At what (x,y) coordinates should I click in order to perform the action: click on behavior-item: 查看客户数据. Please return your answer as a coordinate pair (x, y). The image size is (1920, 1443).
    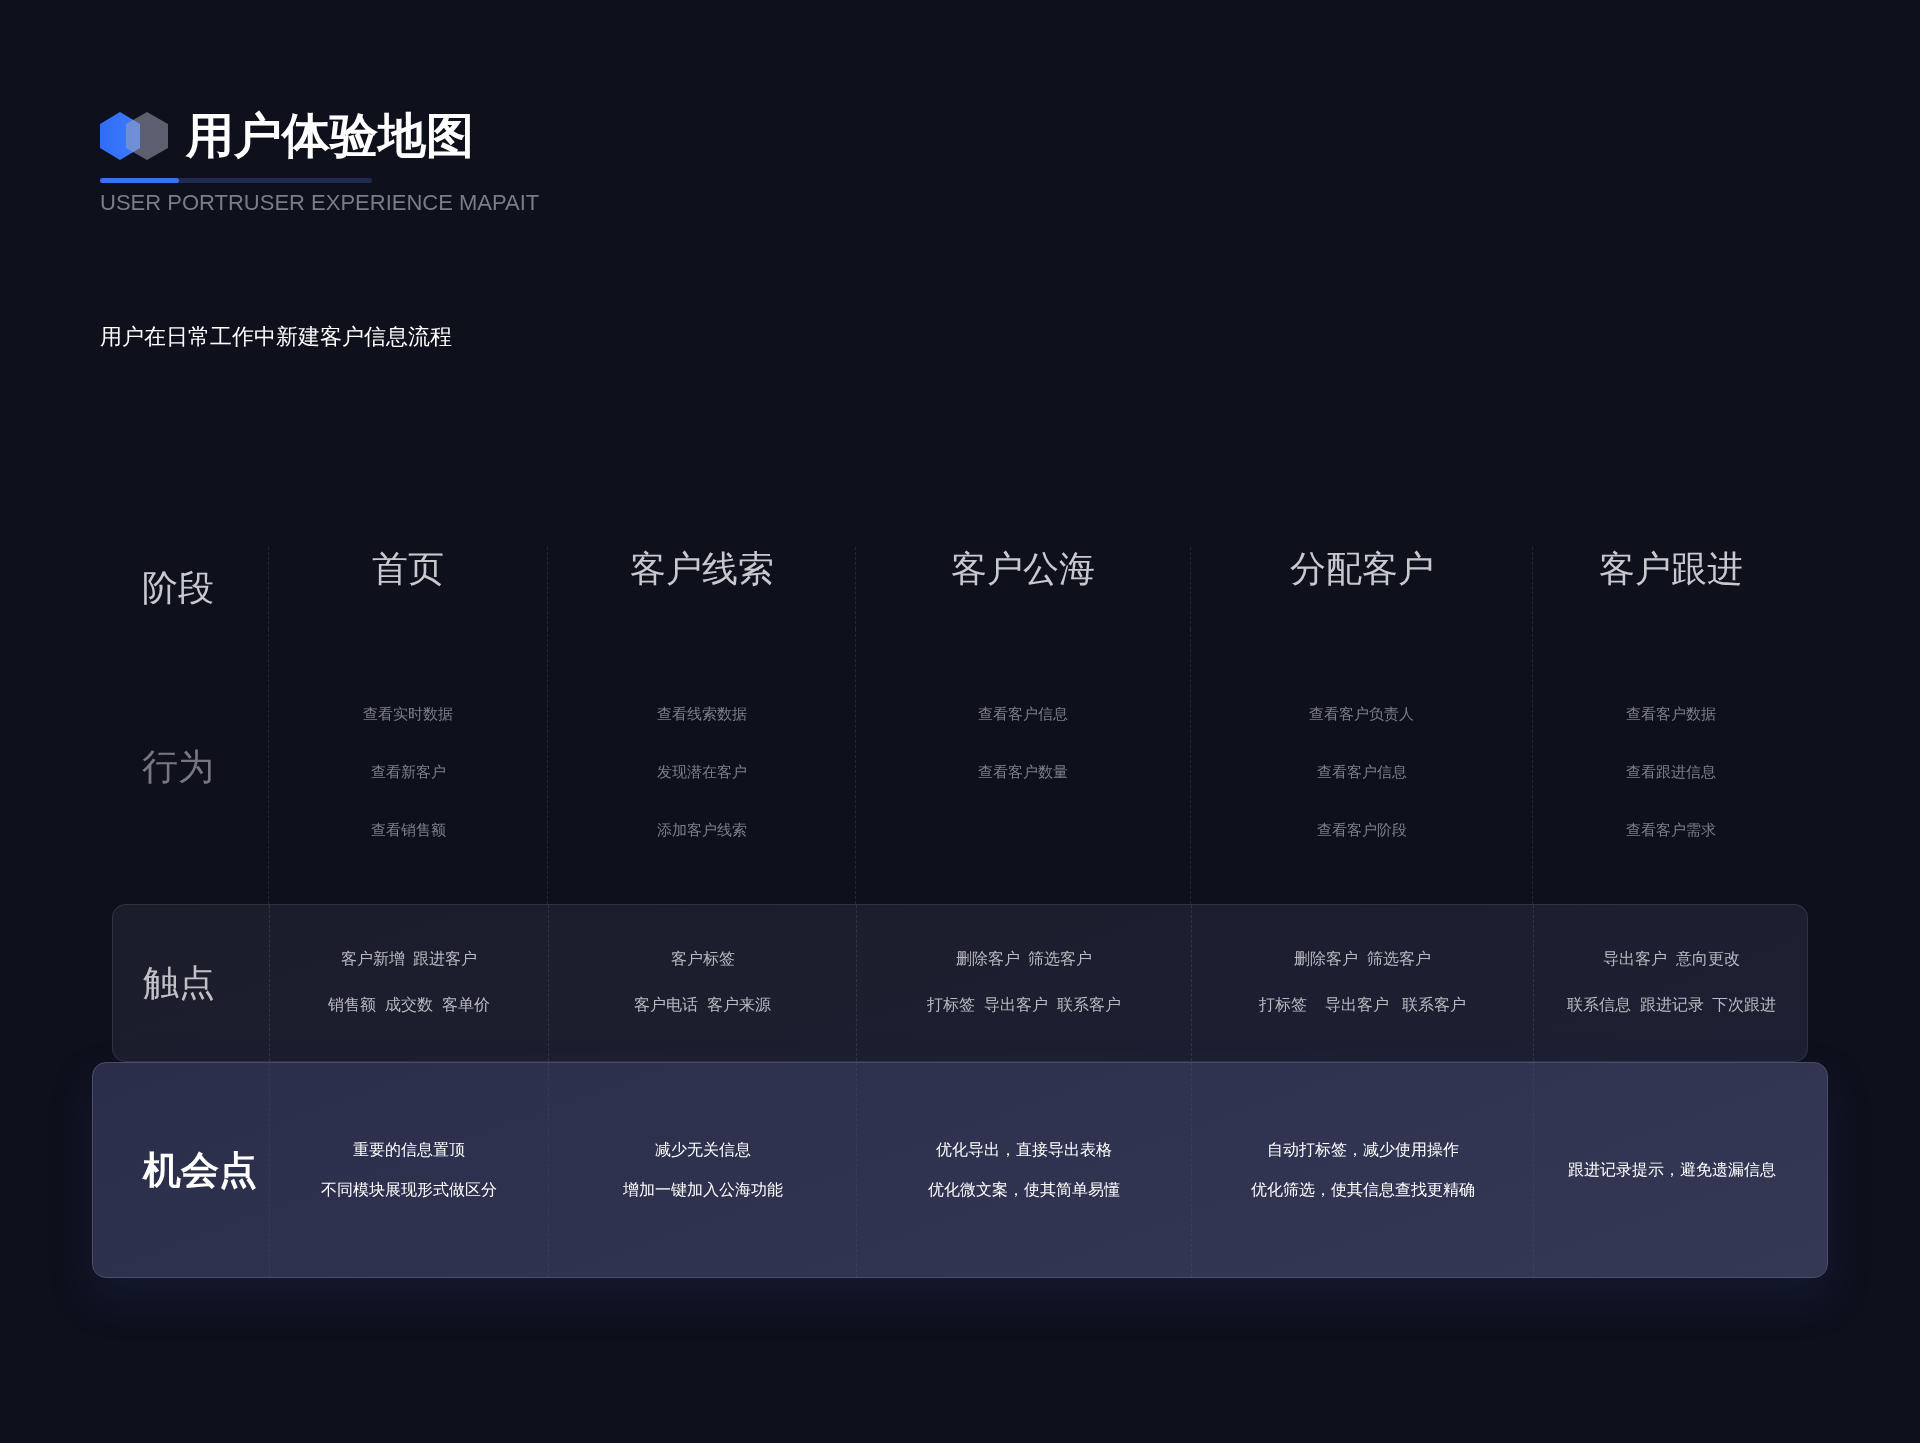
    Looking at the image, I should click on (1670, 714).